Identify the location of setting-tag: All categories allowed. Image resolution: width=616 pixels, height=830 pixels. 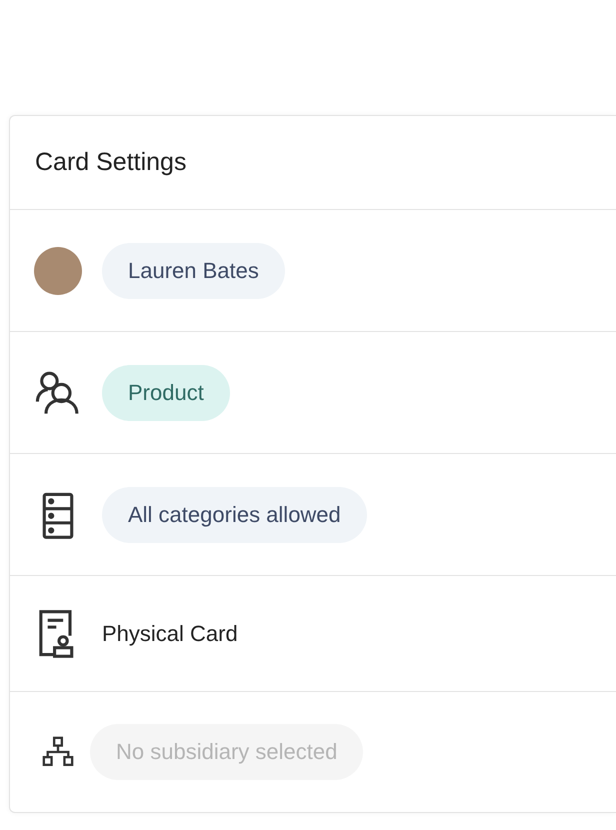
(234, 514).